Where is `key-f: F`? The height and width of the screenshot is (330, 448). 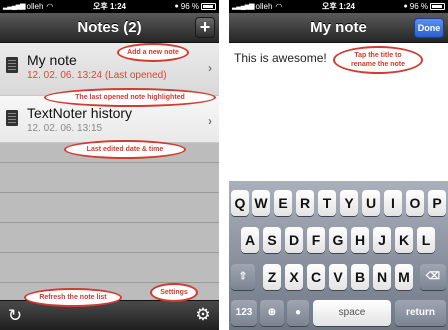
key-f: F is located at coordinates (316, 240).